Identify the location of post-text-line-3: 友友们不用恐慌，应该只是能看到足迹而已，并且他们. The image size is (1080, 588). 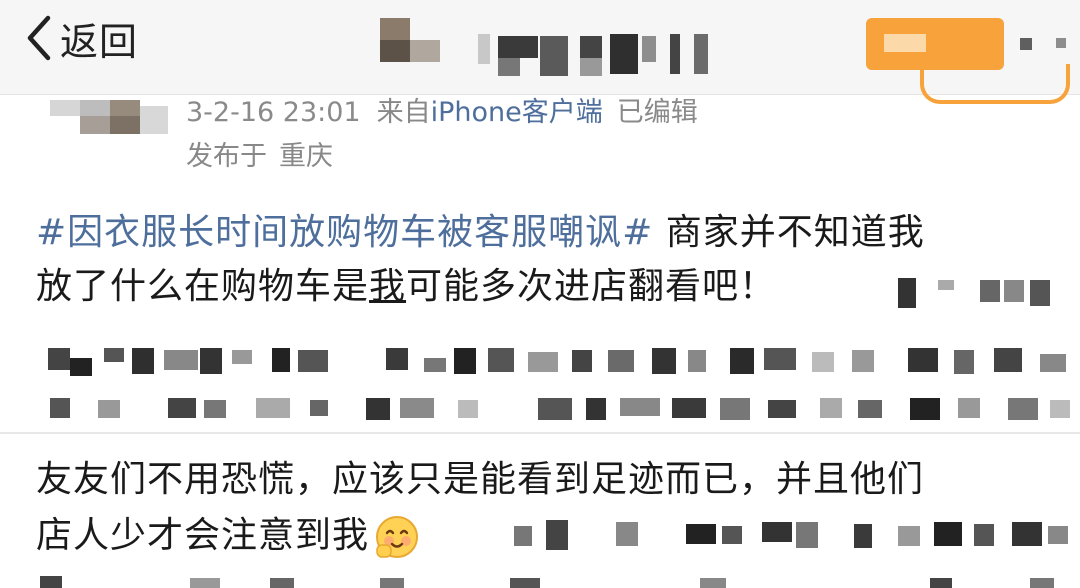
(480, 479).